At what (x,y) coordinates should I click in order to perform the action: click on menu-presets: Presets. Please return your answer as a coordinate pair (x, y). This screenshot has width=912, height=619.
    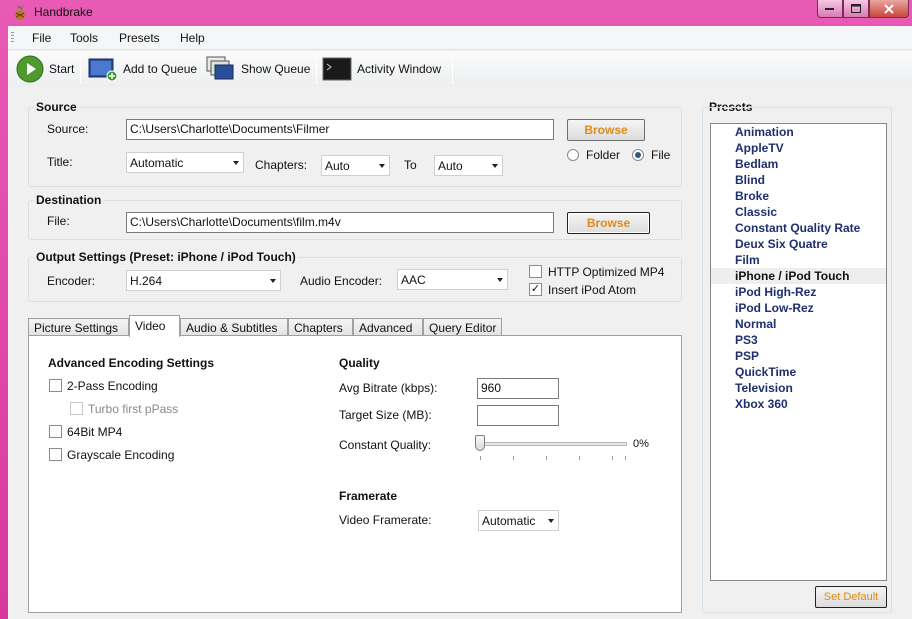
    Looking at the image, I should click on (139, 38).